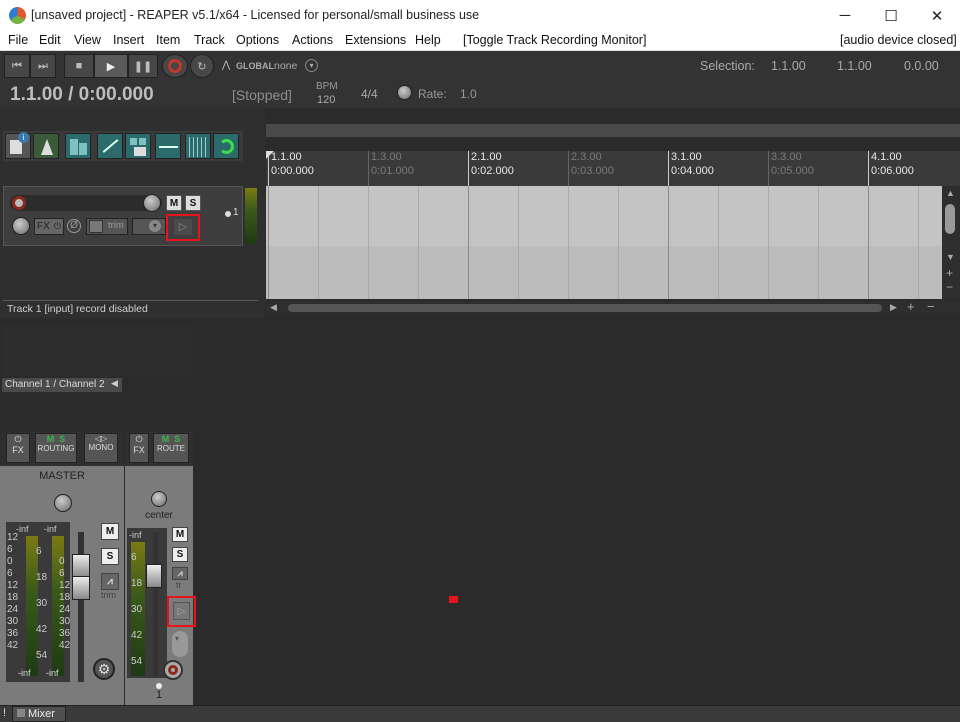  I want to click on master-mono-button: ◁▷ MONO, so click(101, 448).